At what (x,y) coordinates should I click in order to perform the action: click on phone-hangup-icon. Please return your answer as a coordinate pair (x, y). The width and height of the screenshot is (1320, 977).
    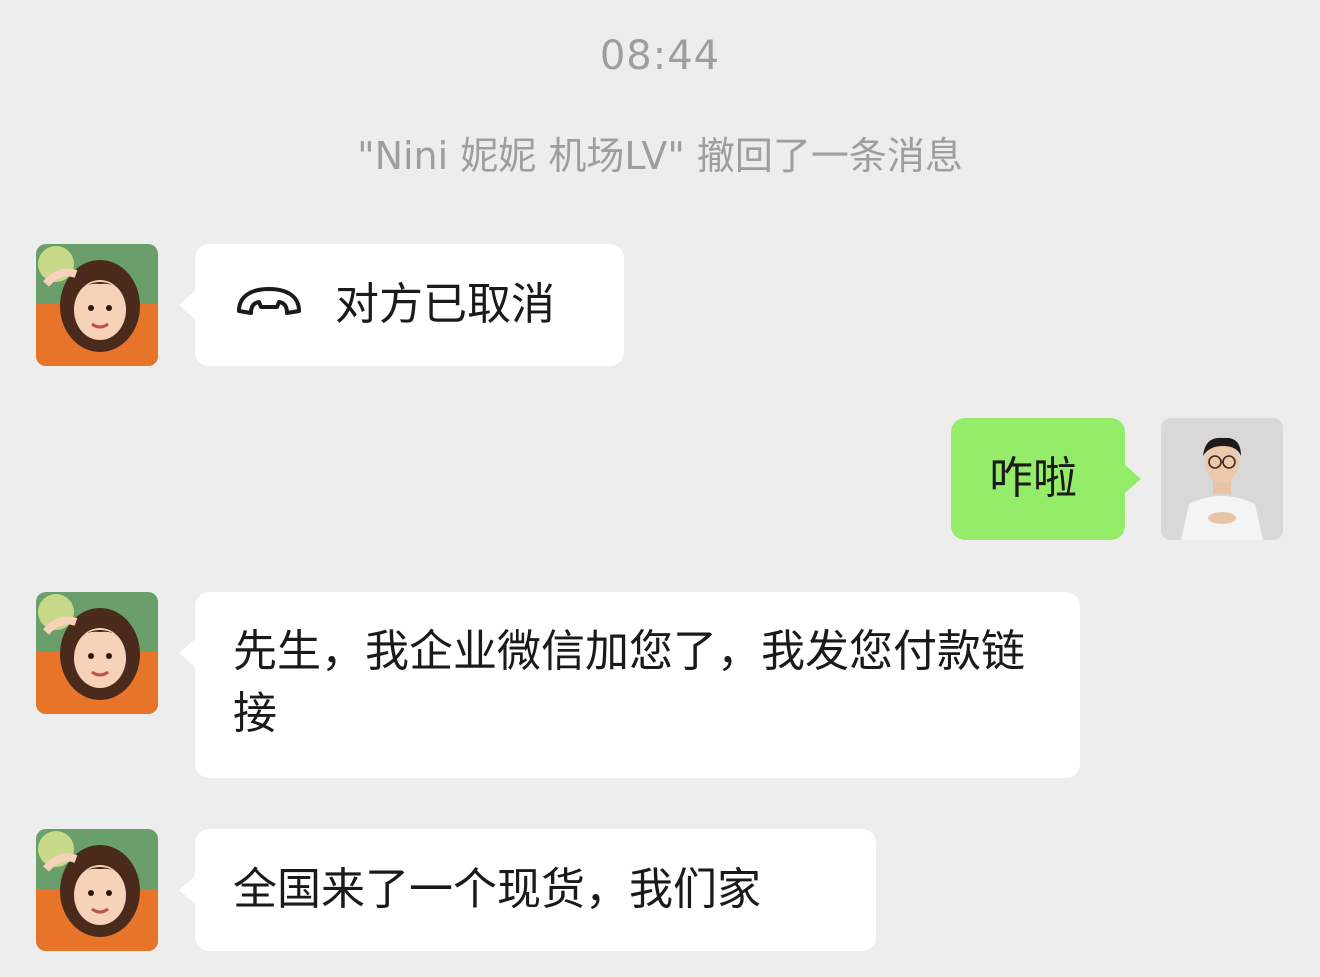
    Looking at the image, I should click on (269, 305).